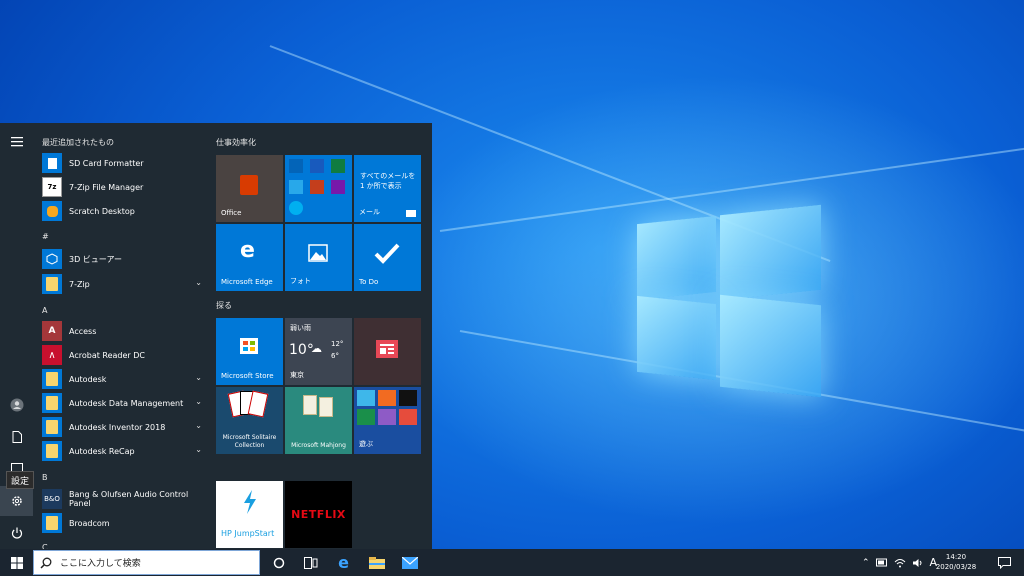  What do you see at coordinates (146, 562) in the screenshot?
I see `taskbar-search-box: ここに入力して検索` at bounding box center [146, 562].